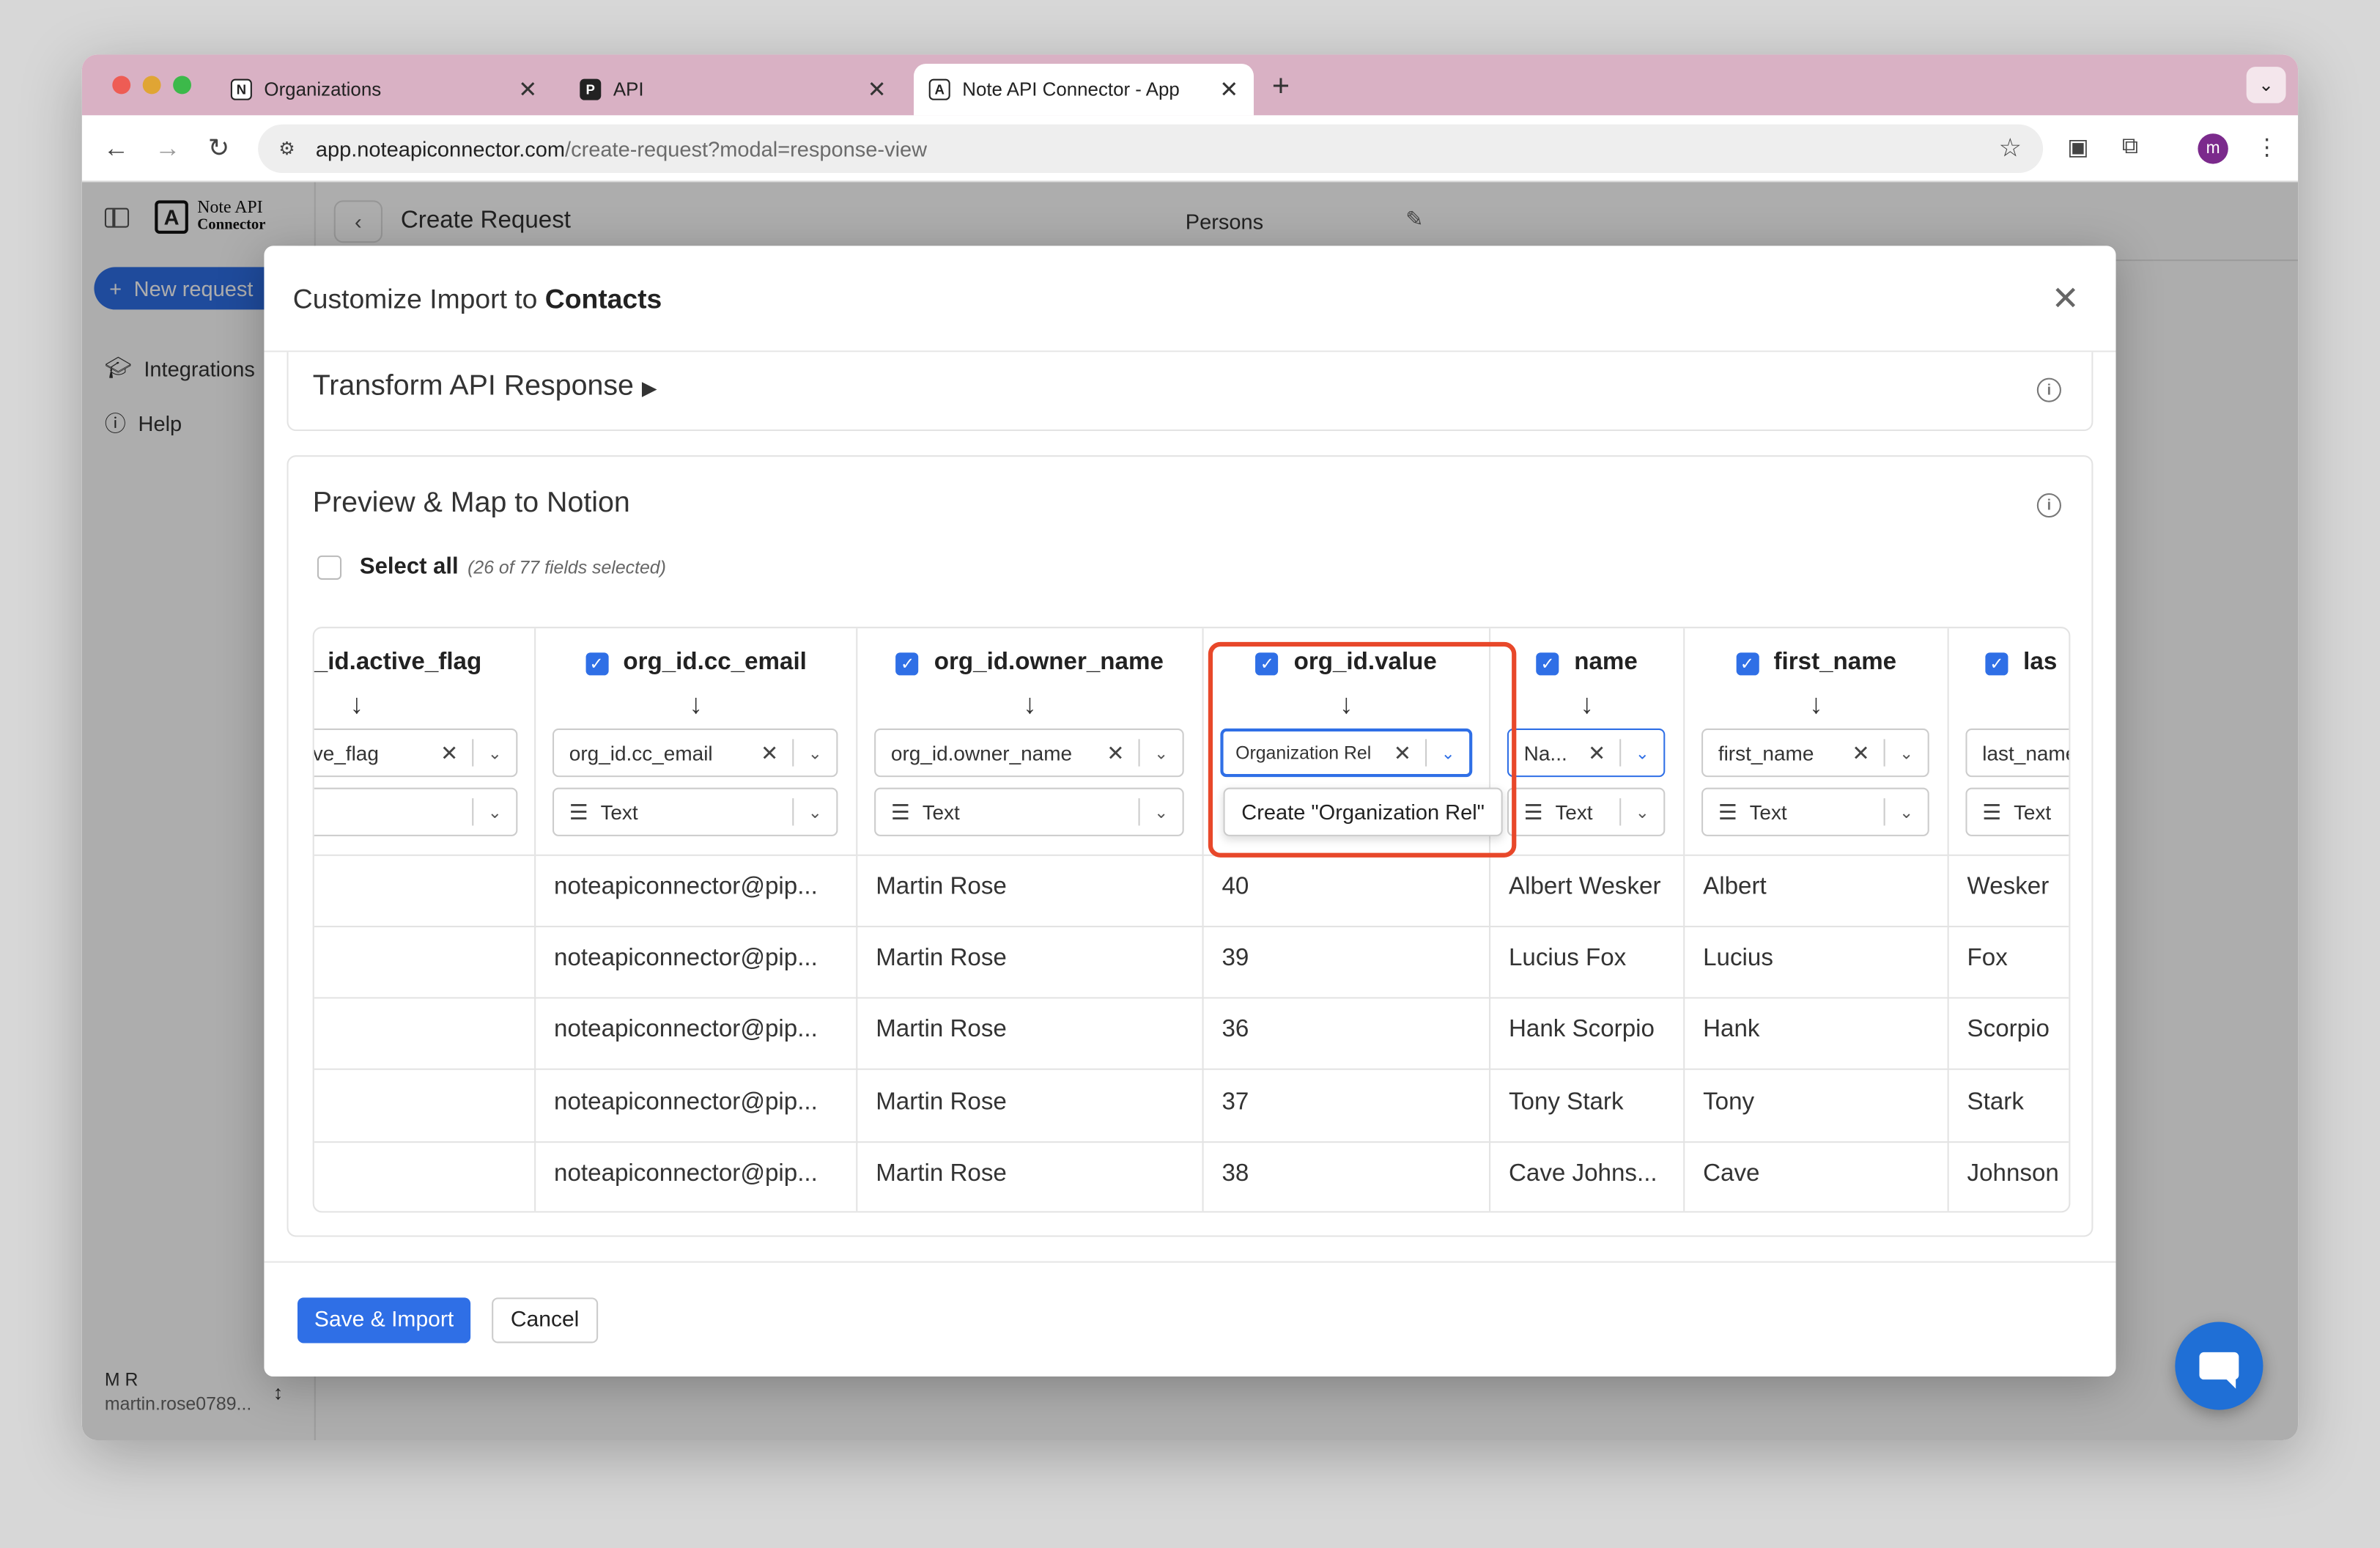 The height and width of the screenshot is (1548, 2380). I want to click on chat-support-button, so click(2219, 1366).